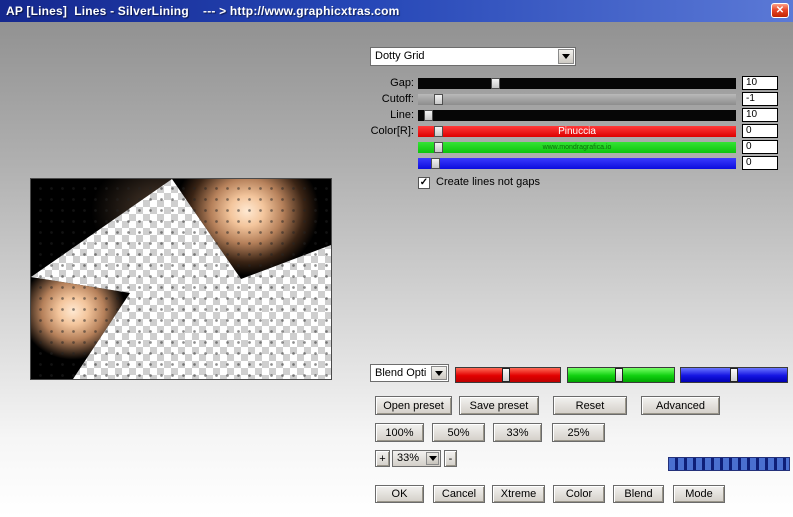 The image size is (793, 517). Describe the element at coordinates (438, 131) in the screenshot. I see `slider-color-red-thumb` at that location.